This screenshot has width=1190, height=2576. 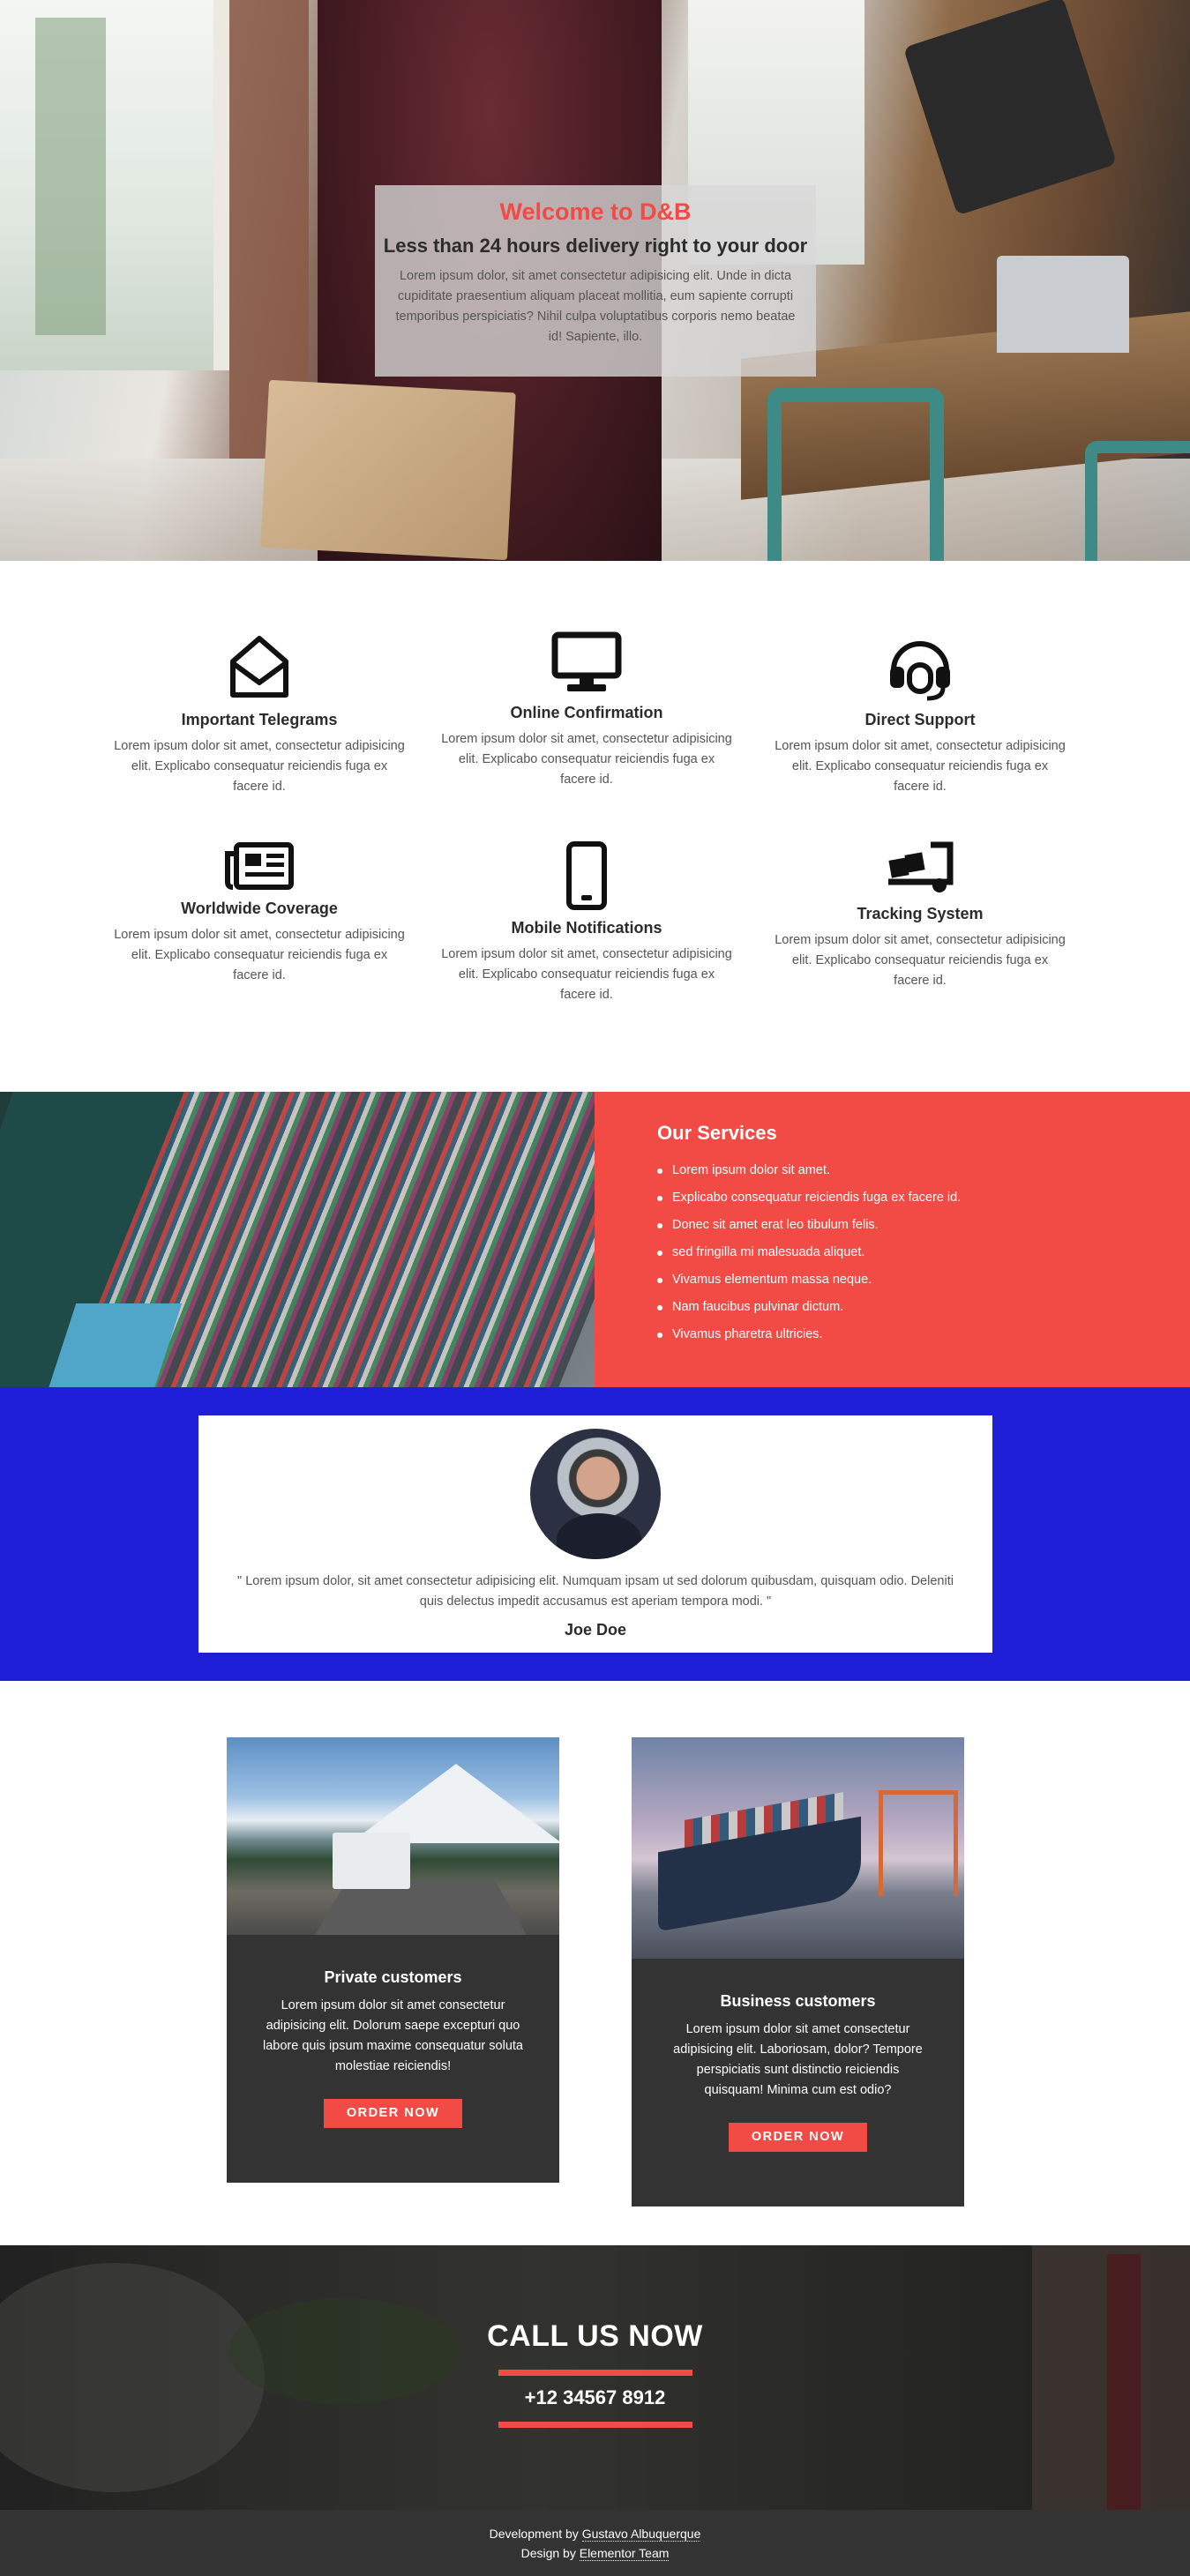 I want to click on testimonial-author: Joe Doe, so click(x=595, y=1630).